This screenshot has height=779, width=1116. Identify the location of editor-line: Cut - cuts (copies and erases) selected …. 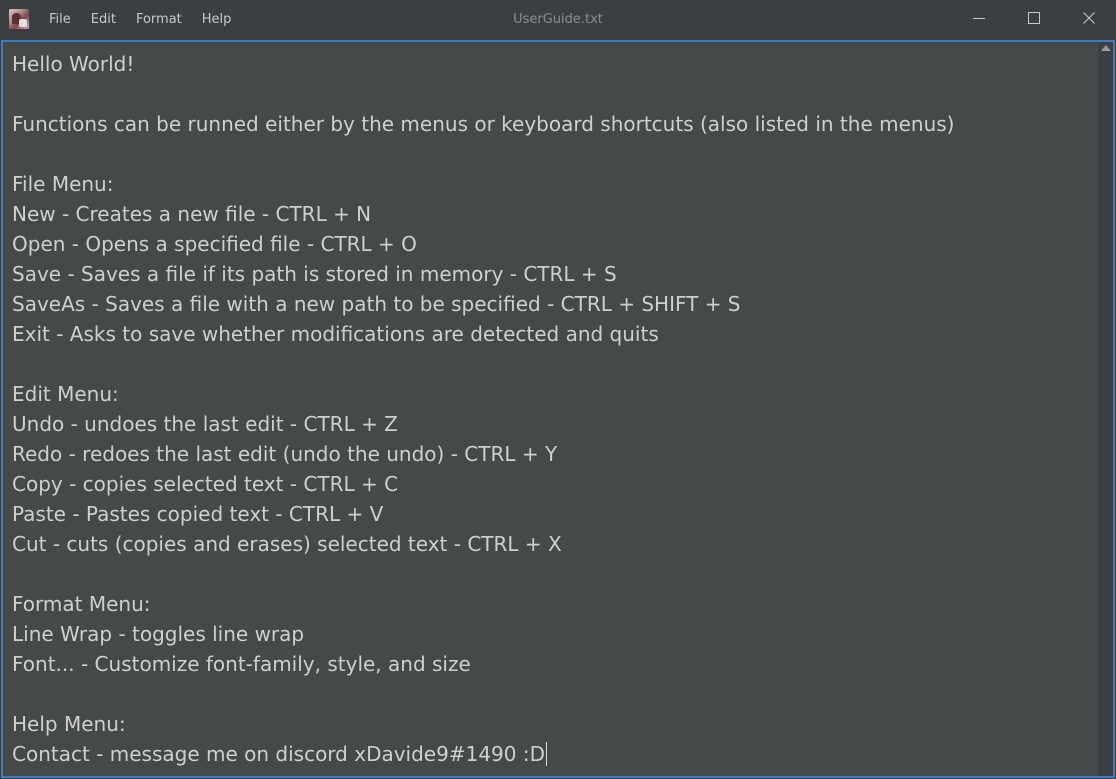
(287, 544).